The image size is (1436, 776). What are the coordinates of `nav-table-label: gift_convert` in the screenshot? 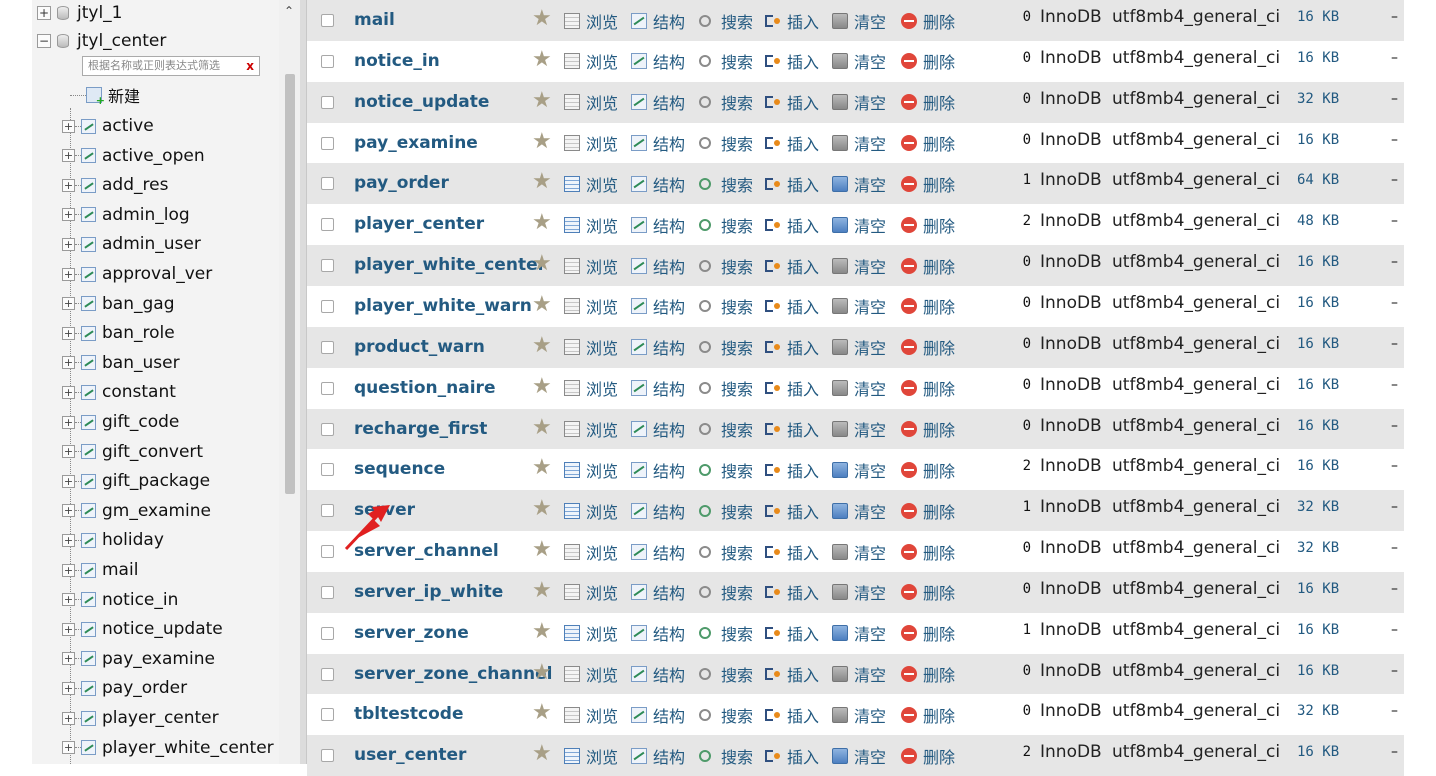 It's located at (152, 452).